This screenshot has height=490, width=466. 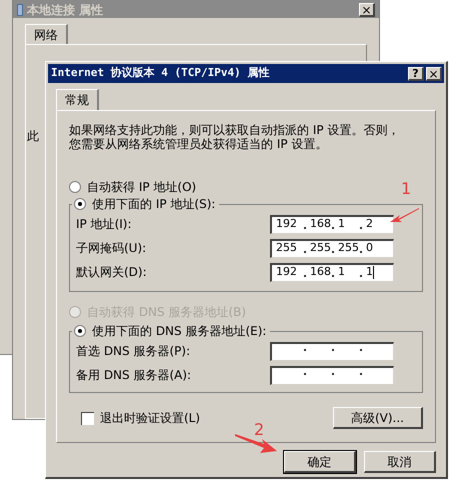 What do you see at coordinates (87, 418) in the screenshot?
I see `checkbox` at bounding box center [87, 418].